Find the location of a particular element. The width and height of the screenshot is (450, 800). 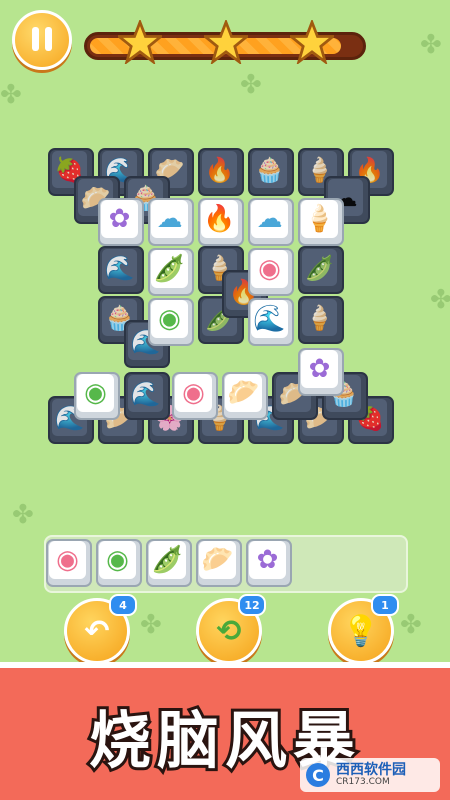

undo-count-badge: 4 is located at coordinates (123, 605).